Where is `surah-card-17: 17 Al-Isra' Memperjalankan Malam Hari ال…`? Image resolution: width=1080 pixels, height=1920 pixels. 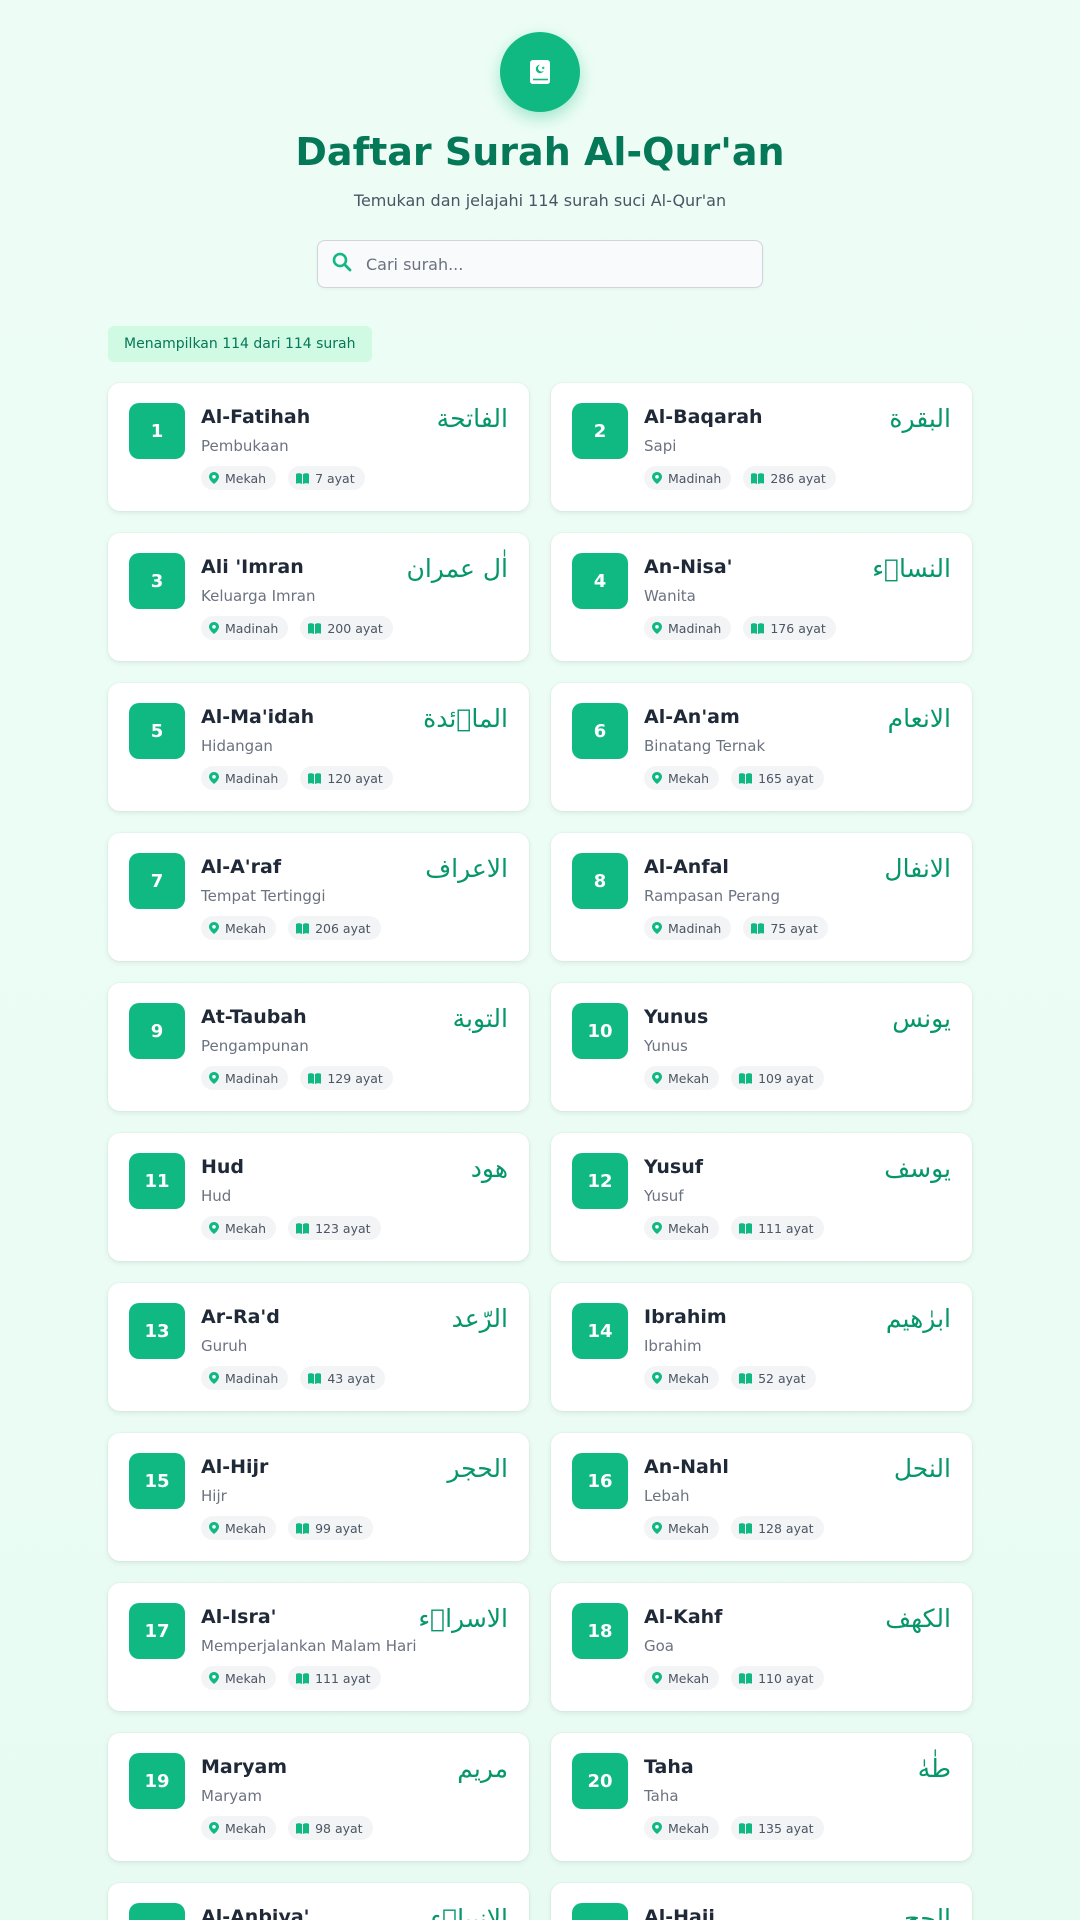 surah-card-17: 17 Al-Isra' Memperjalankan Malam Hari ال… is located at coordinates (318, 1647).